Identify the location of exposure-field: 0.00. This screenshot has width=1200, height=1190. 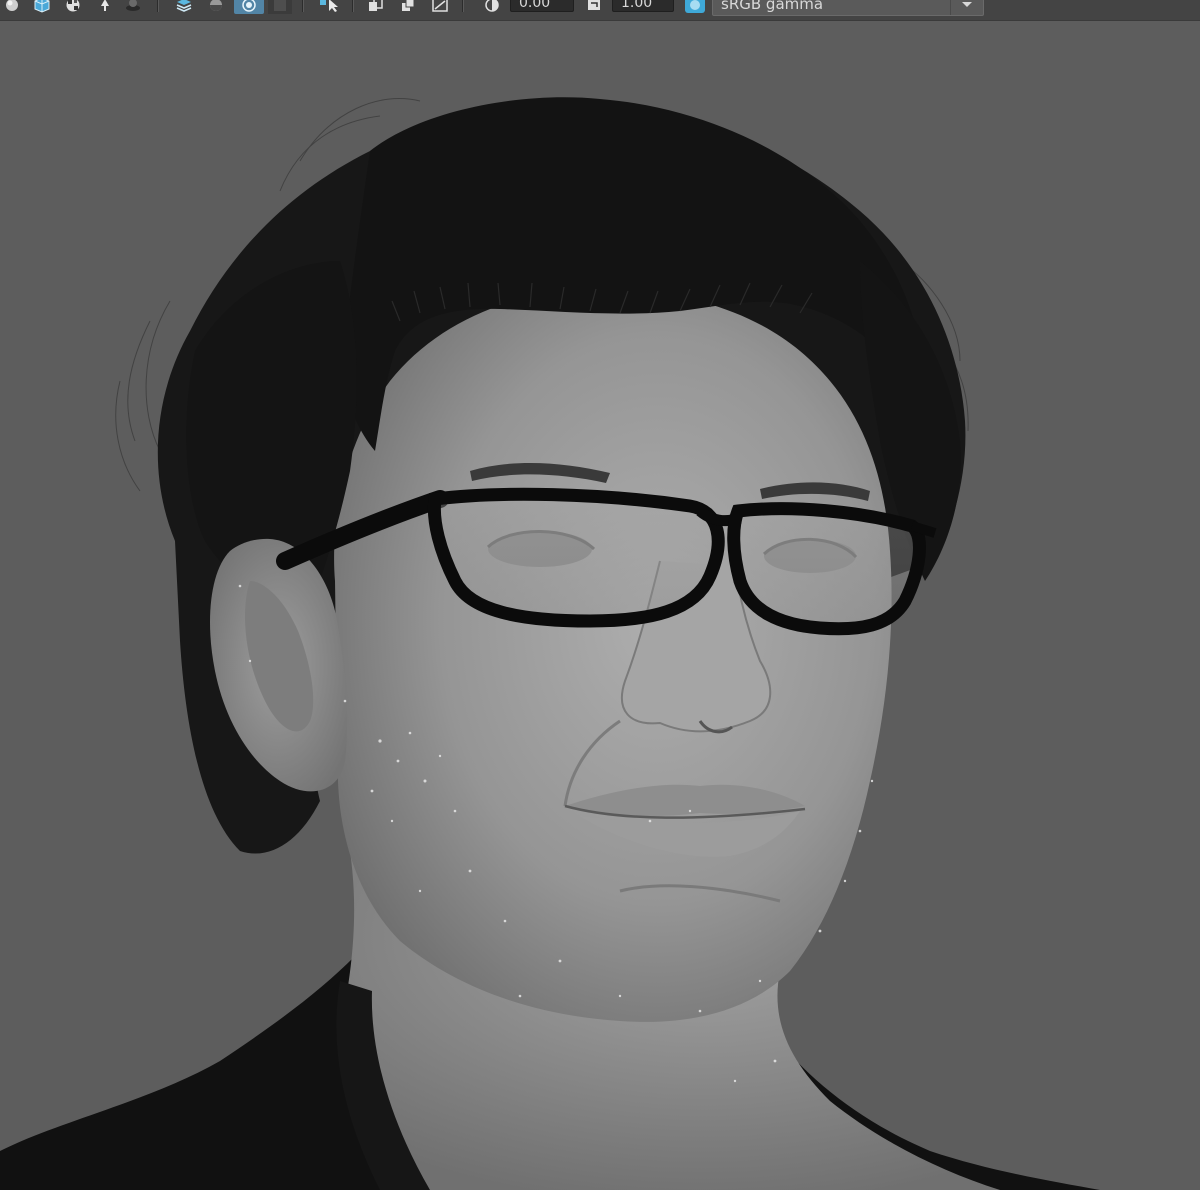
(542, 6).